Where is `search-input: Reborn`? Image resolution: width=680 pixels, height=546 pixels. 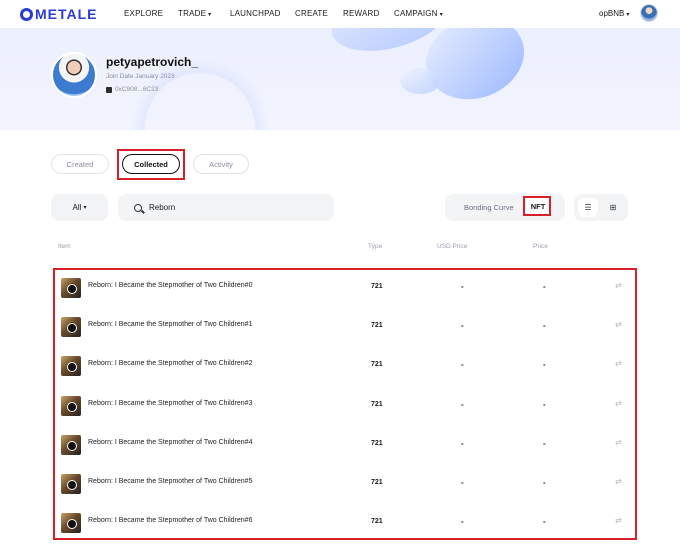
search-input: Reborn is located at coordinates (226, 207).